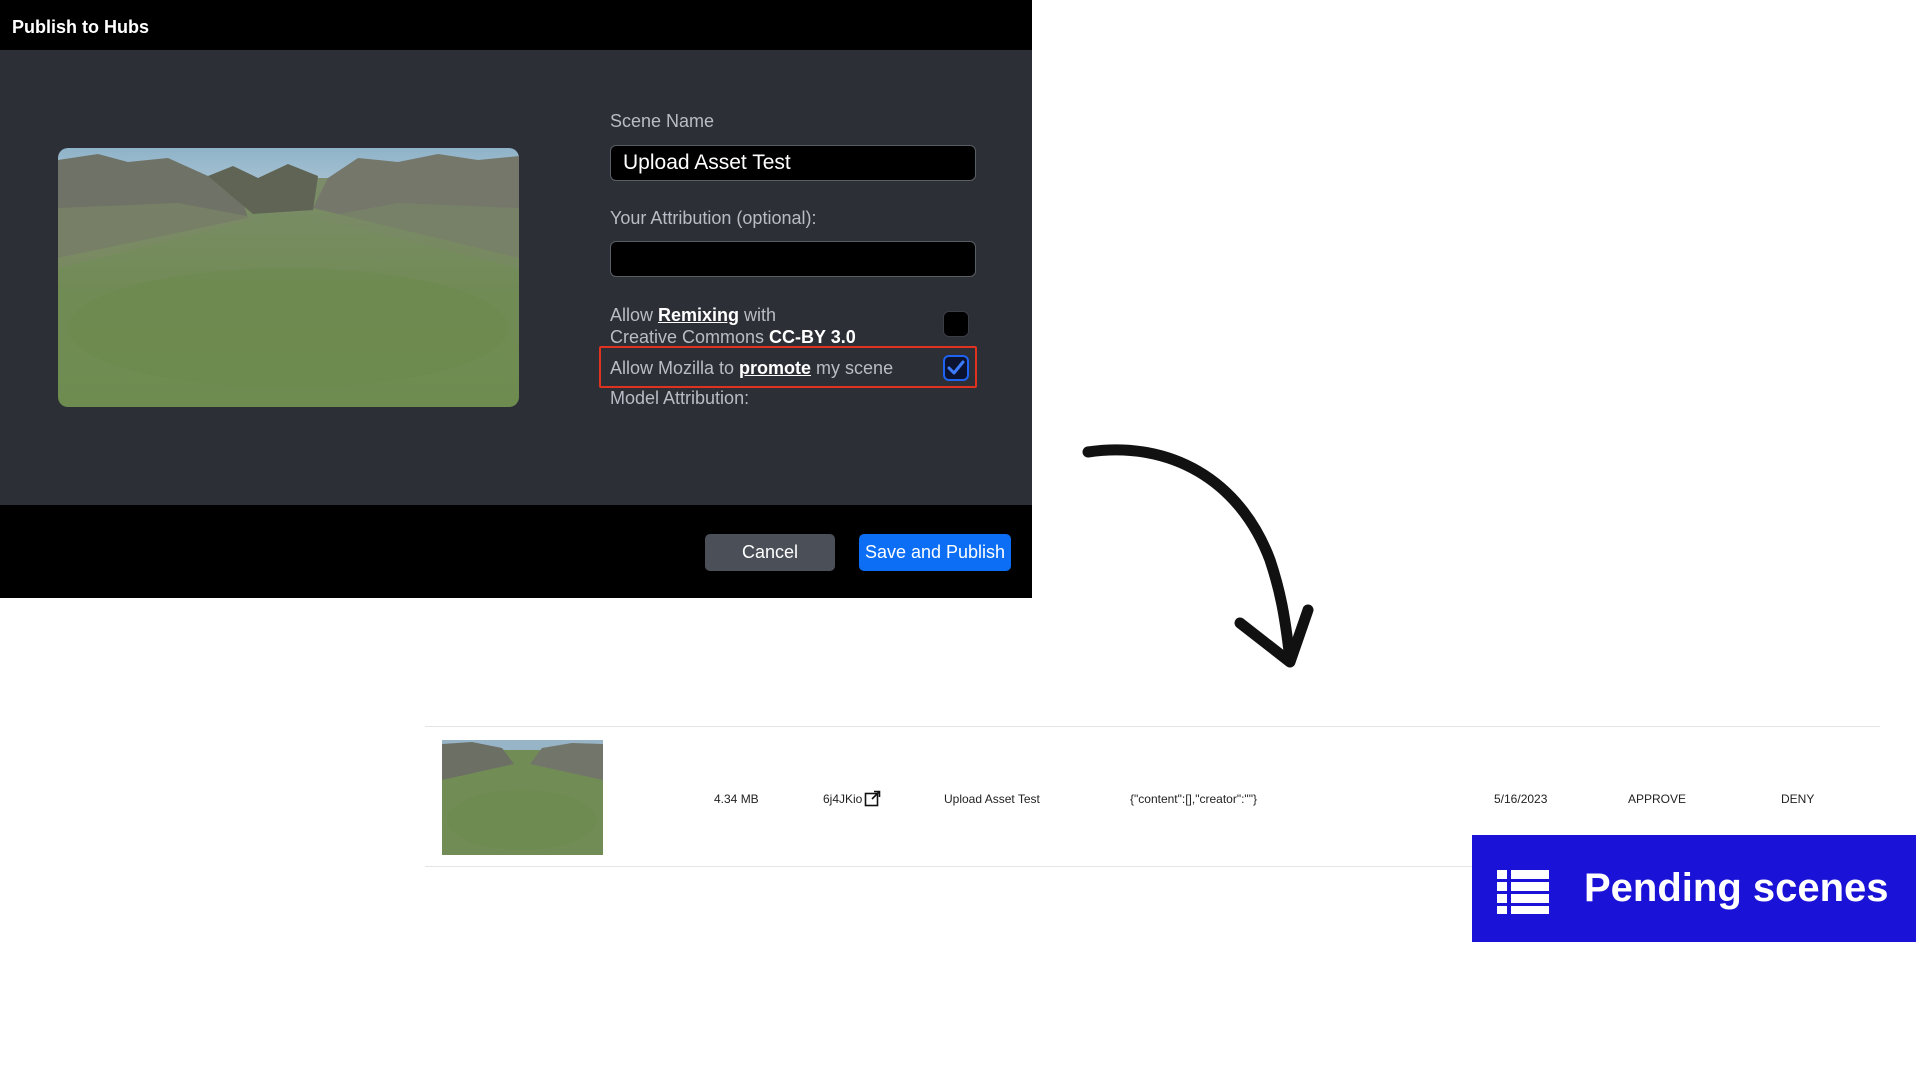 This screenshot has width=1920, height=1080. Describe the element at coordinates (522, 797) in the screenshot. I see `scene-thumbnail` at that location.